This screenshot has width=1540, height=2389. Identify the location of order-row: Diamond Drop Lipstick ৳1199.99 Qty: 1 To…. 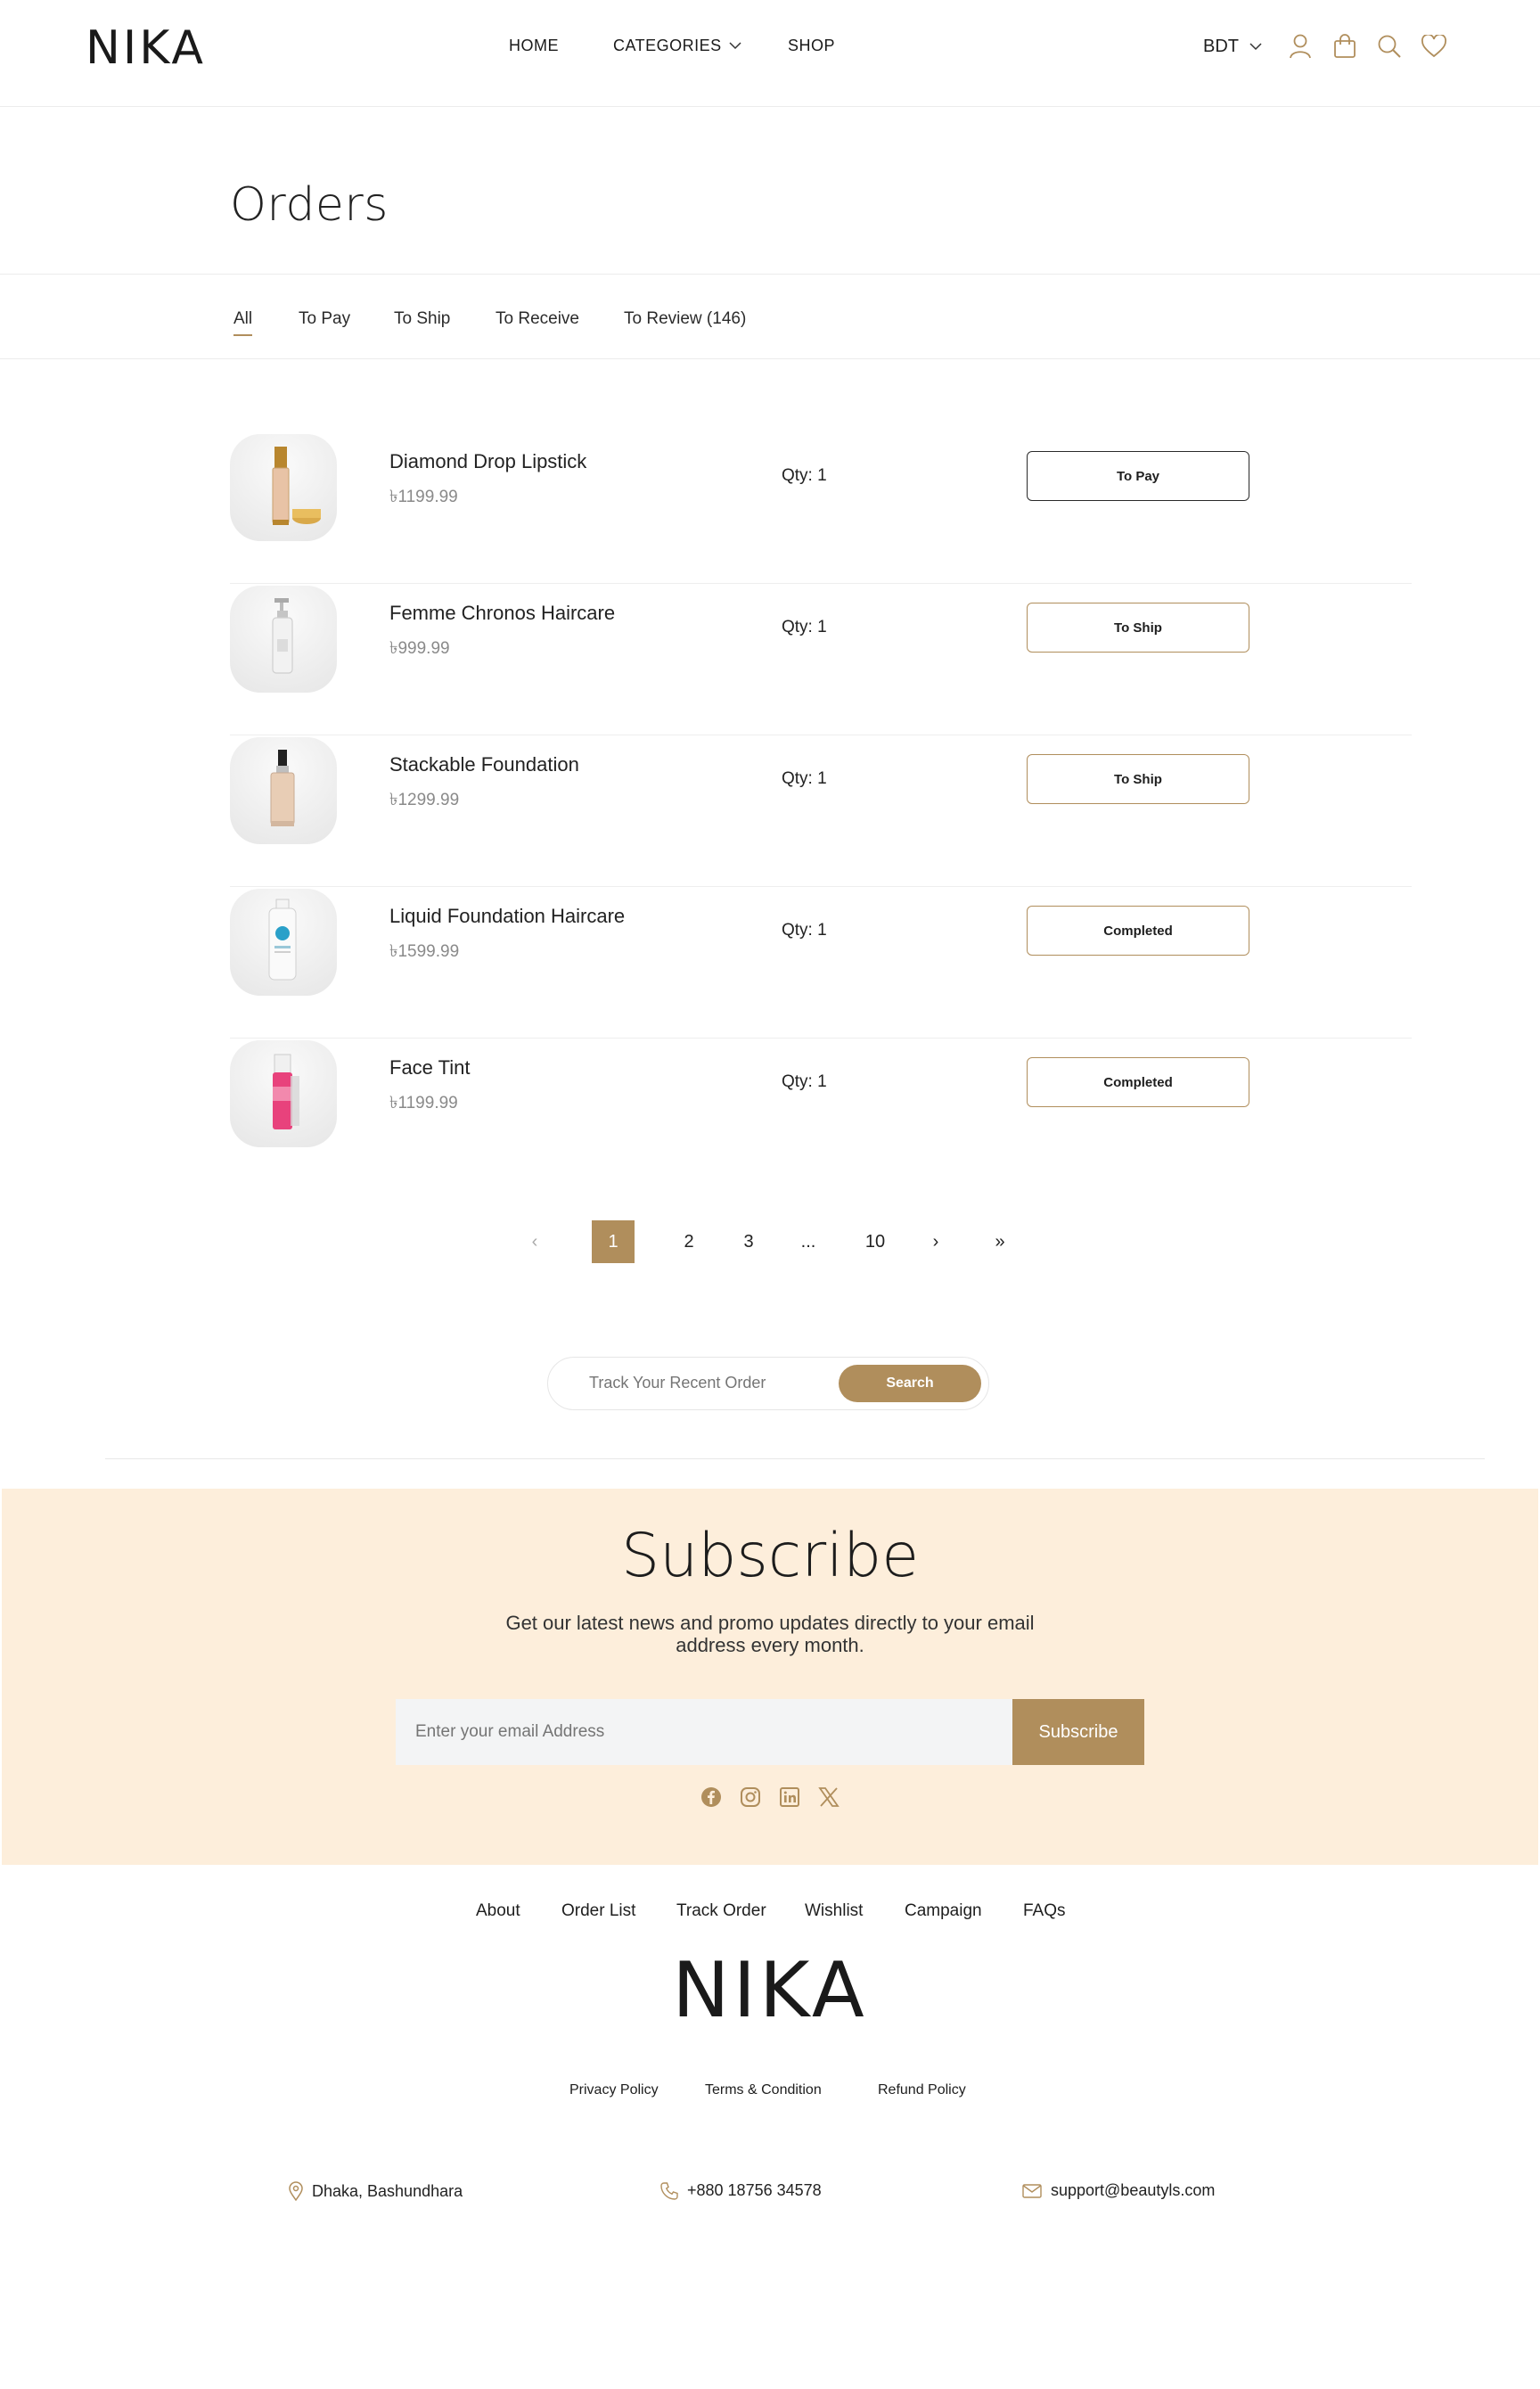
(821, 508).